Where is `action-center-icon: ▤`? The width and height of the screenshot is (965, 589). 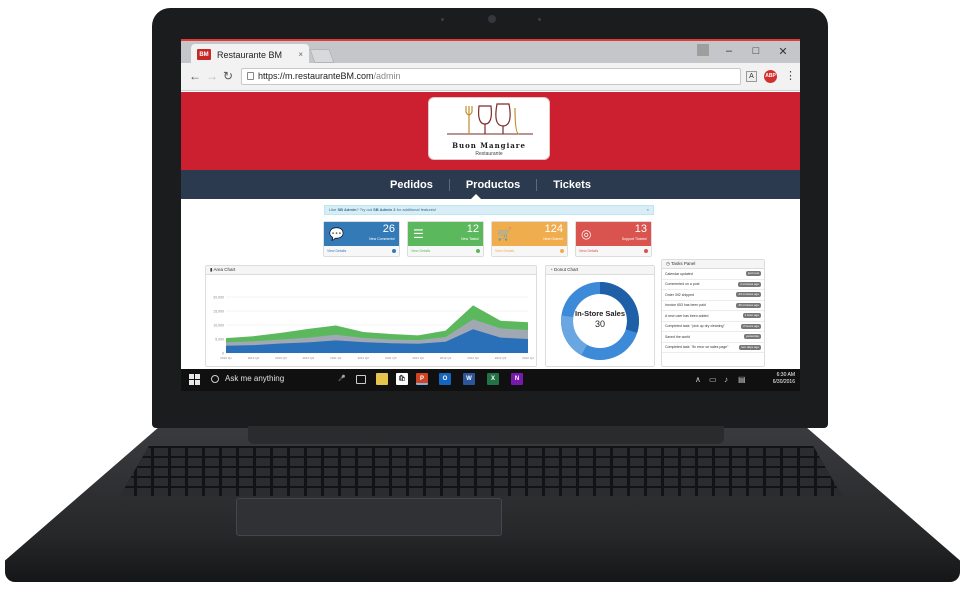
action-center-icon: ▤ is located at coordinates (742, 379).